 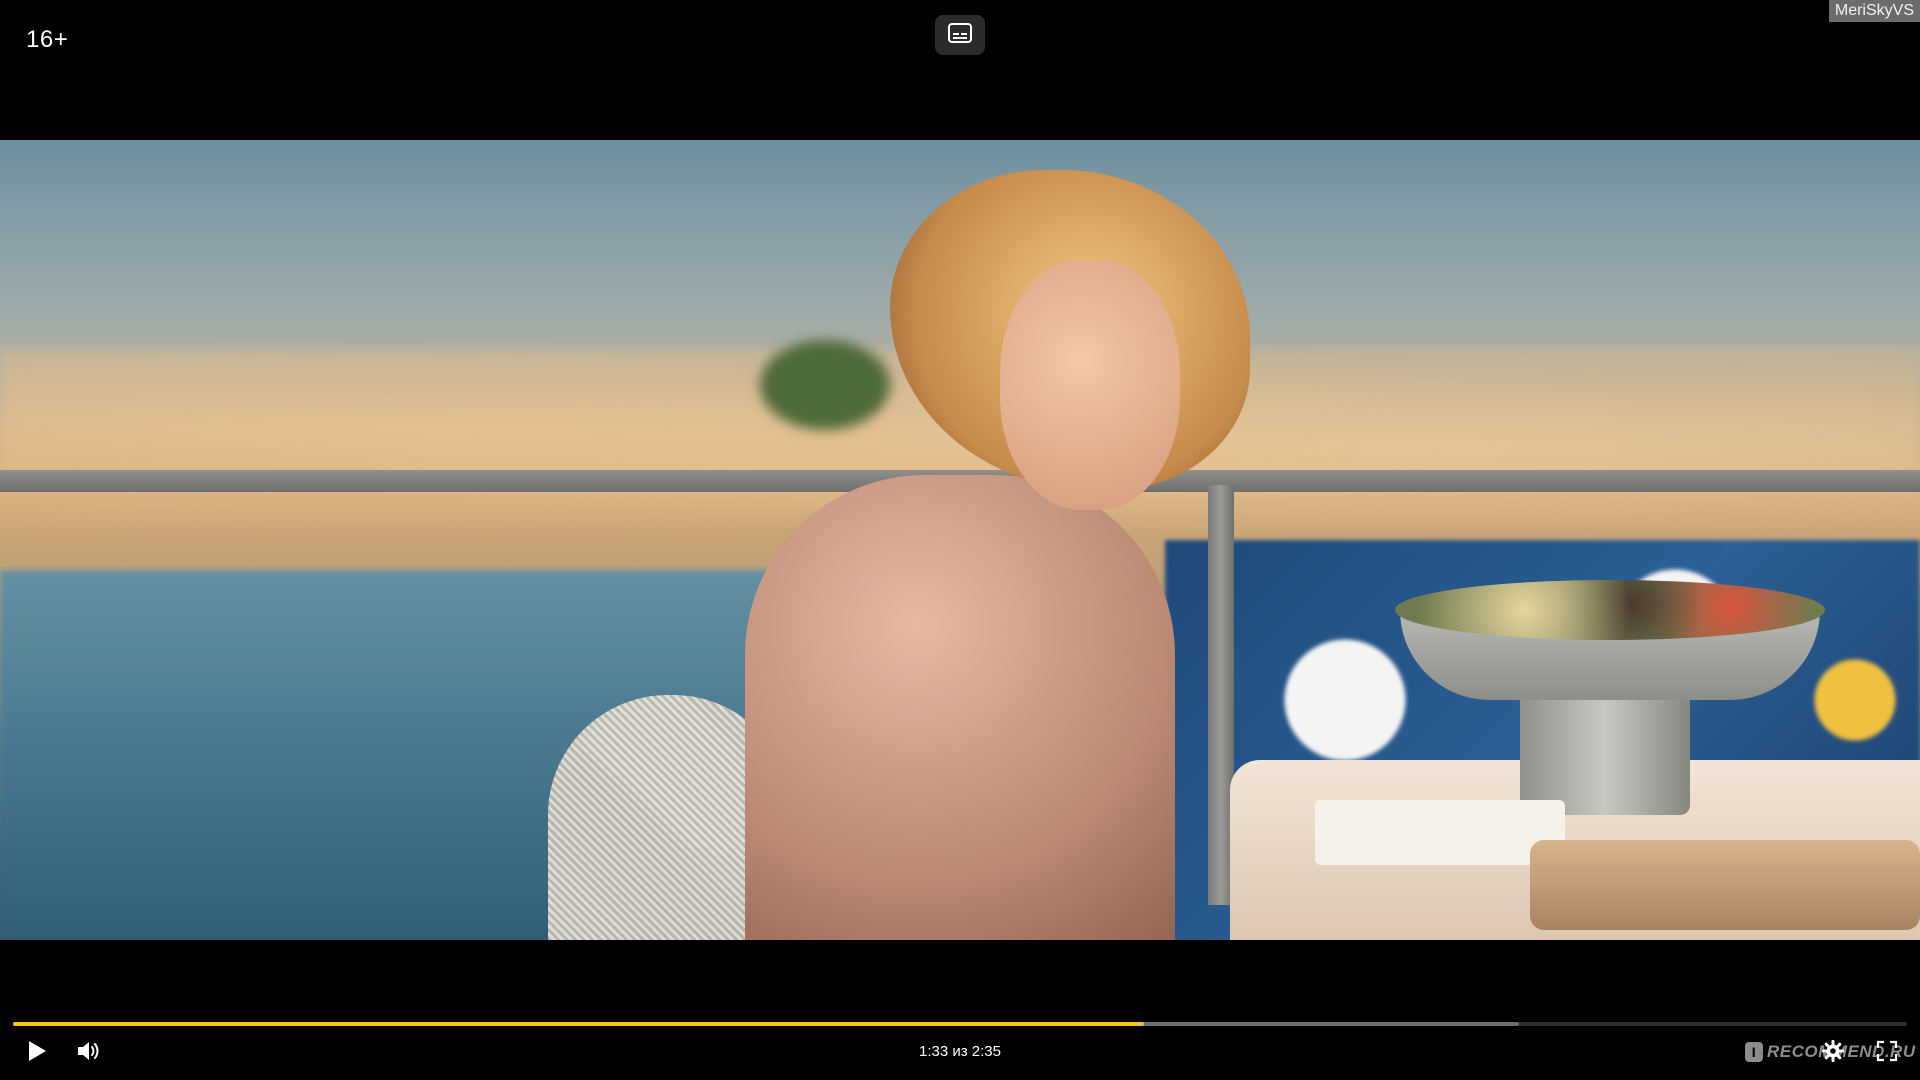 I want to click on subtitles-icon, so click(x=960, y=35).